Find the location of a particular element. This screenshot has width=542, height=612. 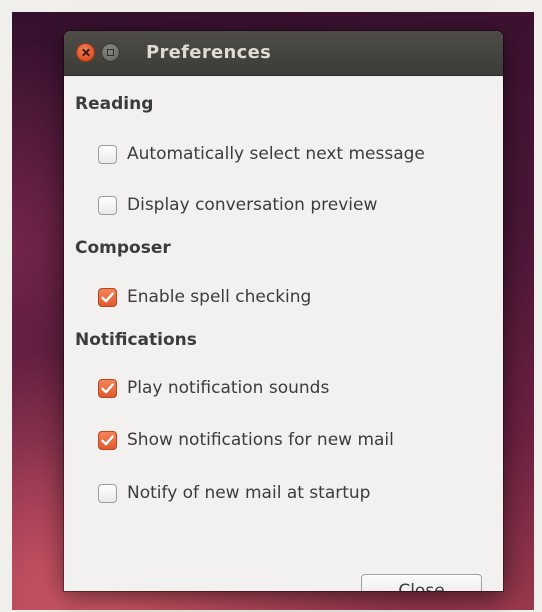

checkbox-new-mail-notifications is located at coordinates (107, 440).